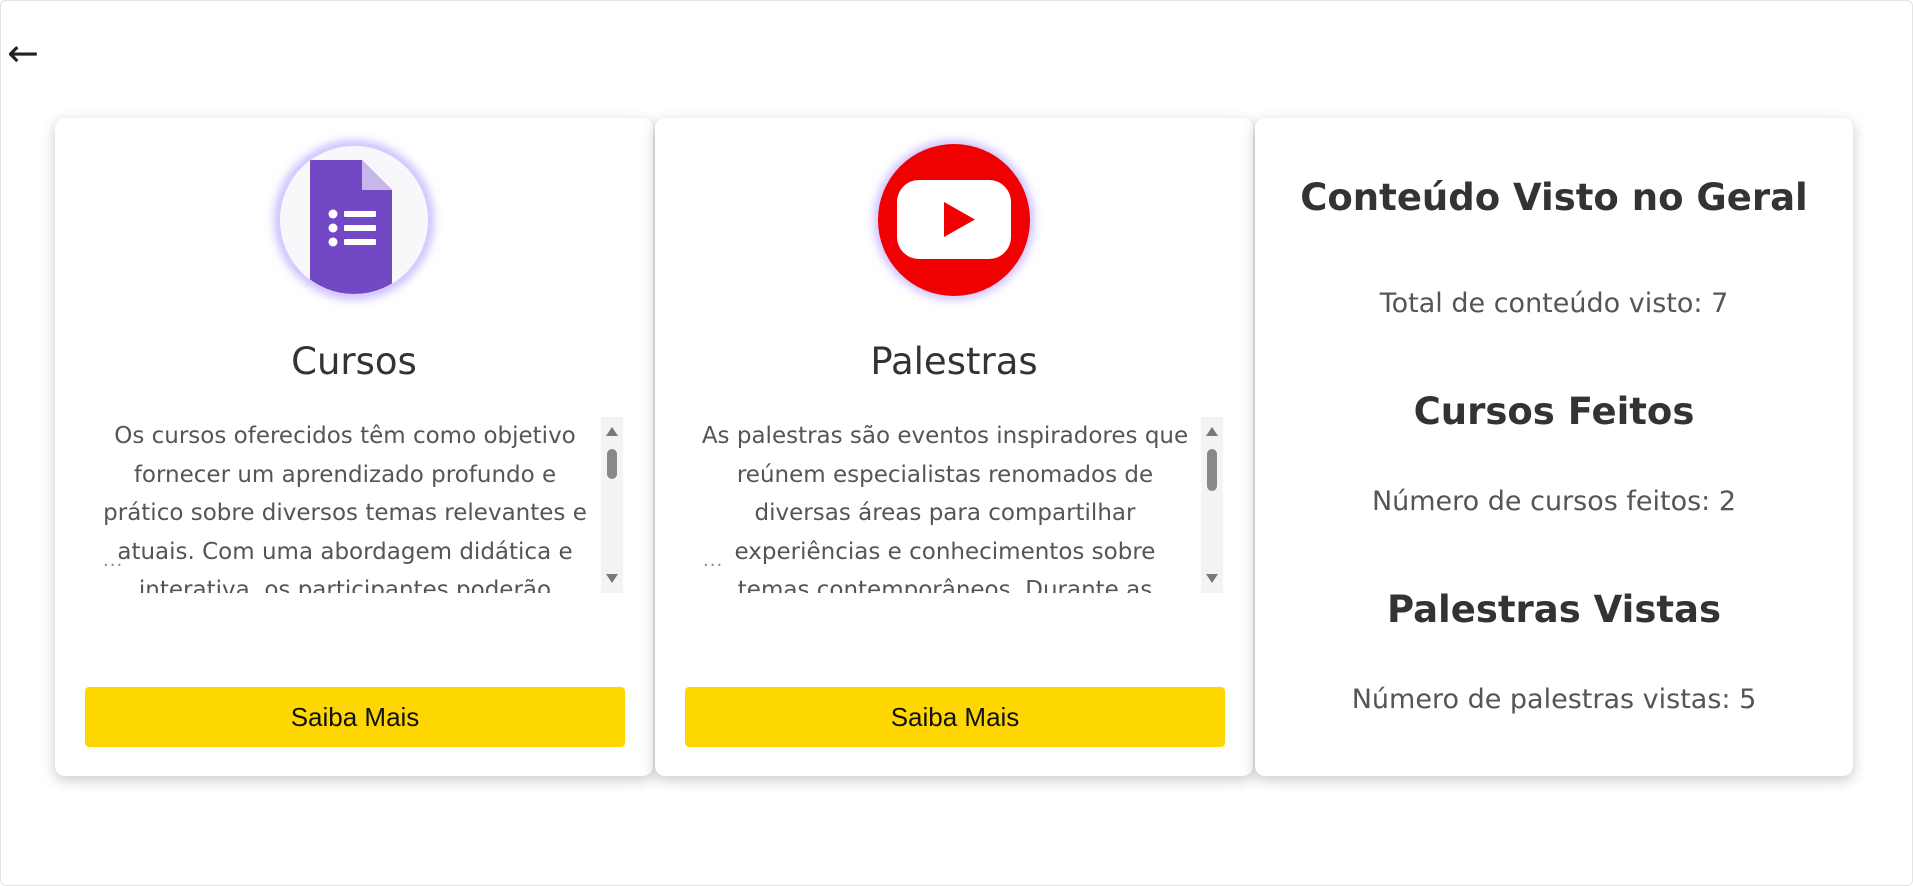 This screenshot has height=886, width=1913. I want to click on youtube-icon, so click(954, 220).